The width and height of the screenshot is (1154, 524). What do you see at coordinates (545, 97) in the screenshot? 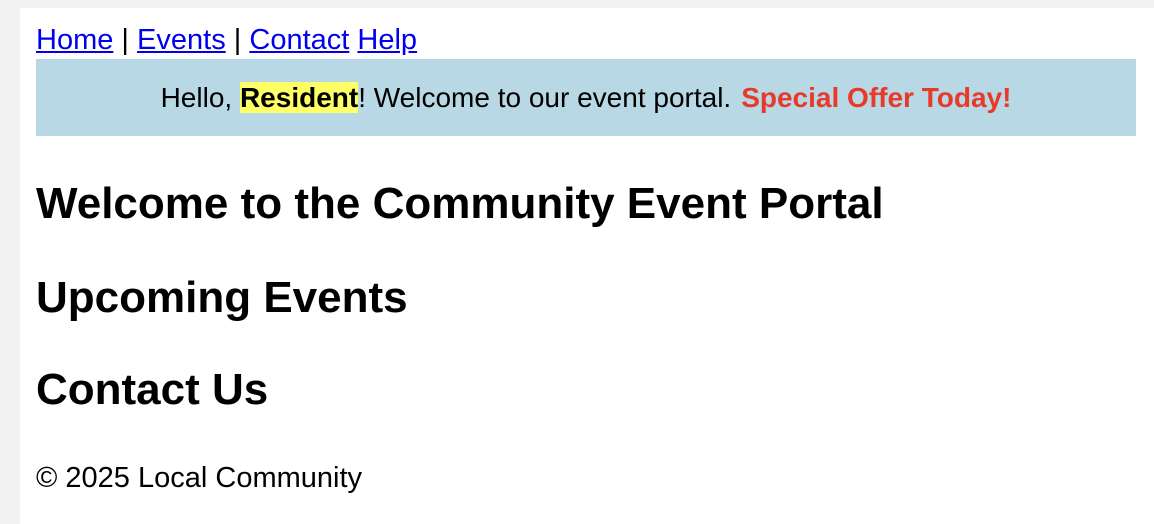
I see `banner-message: ! Welcome to our event portal.` at bounding box center [545, 97].